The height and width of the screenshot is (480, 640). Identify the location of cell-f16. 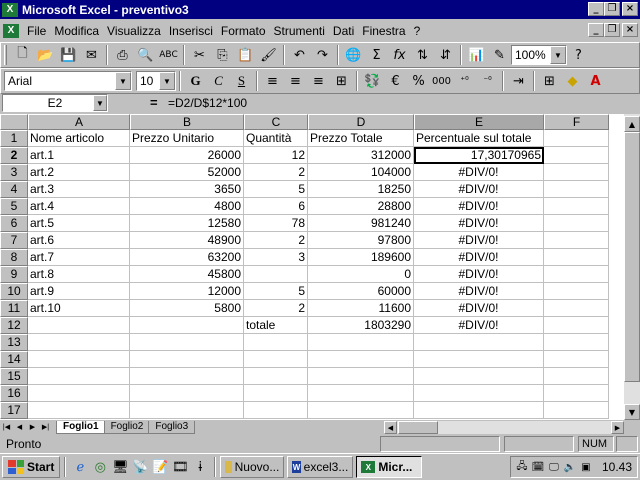
(576, 393).